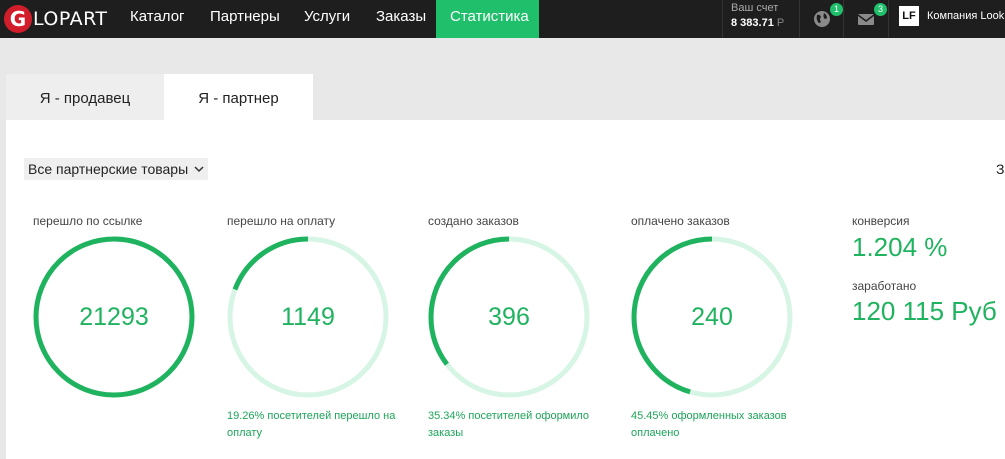 The height and width of the screenshot is (459, 1005). What do you see at coordinates (281, 221) in the screenshot?
I see `metric-label-to-payment: перешло на оплату` at bounding box center [281, 221].